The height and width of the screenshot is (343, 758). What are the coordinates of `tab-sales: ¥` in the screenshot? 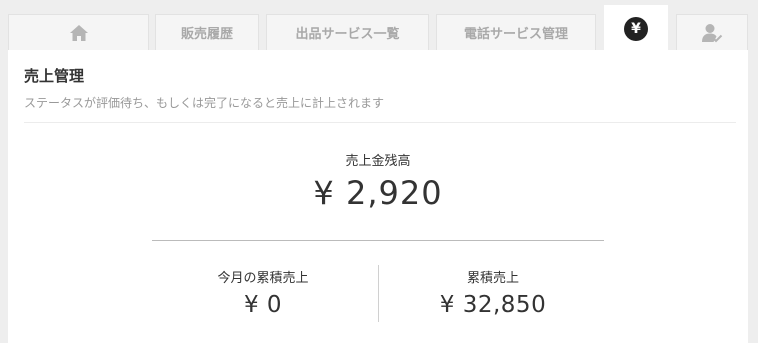 It's located at (636, 28).